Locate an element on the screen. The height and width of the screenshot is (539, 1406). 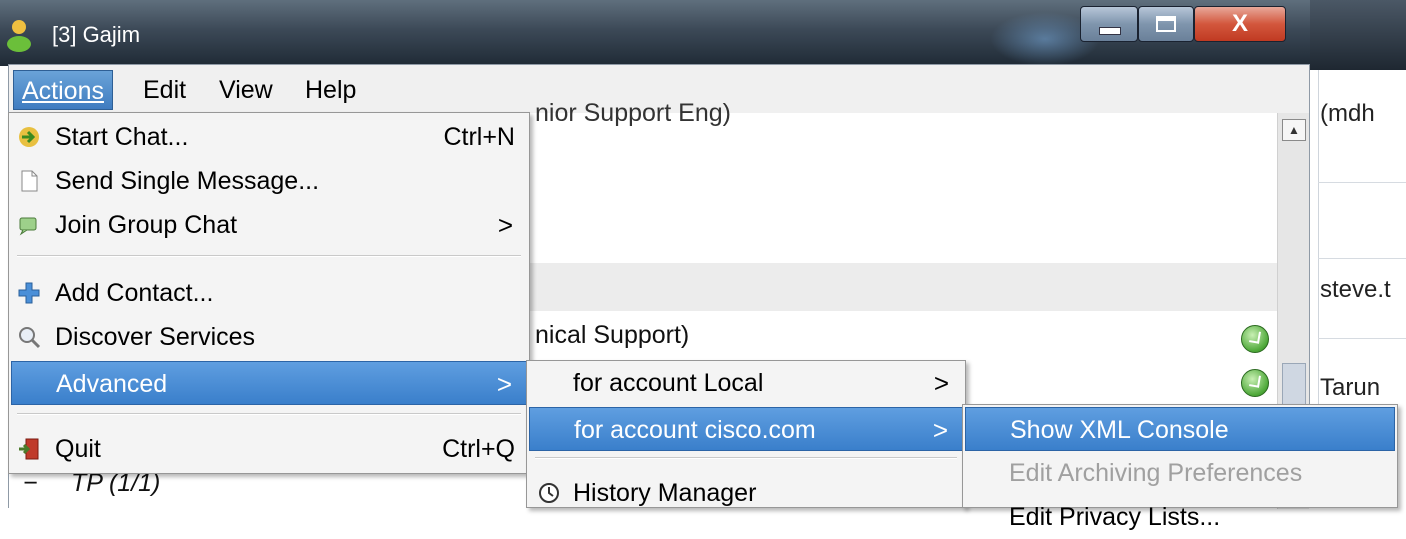
edit-archiving-label: Edit Archiving Preferences is located at coordinates (1156, 473).